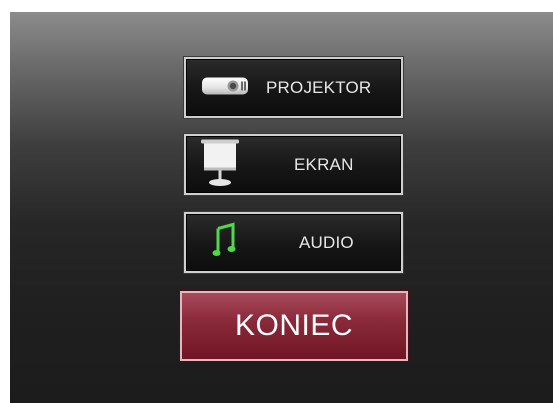 The image size is (553, 403). I want to click on exit-button: KONIEC, so click(294, 326).